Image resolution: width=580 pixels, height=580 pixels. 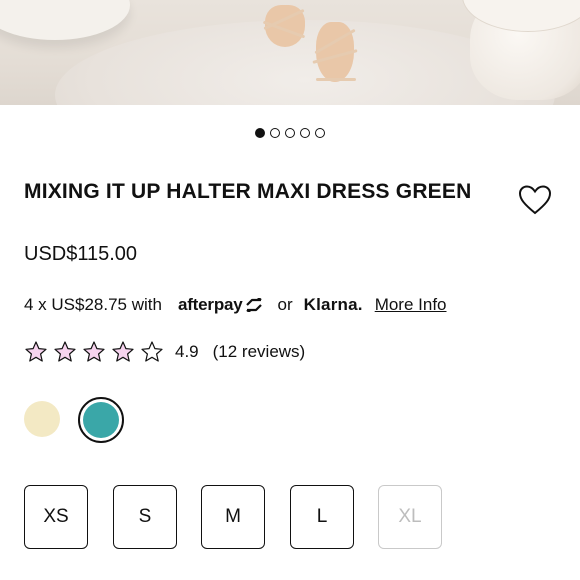 What do you see at coordinates (81, 254) in the screenshot?
I see `product-price: USD$115.00` at bounding box center [81, 254].